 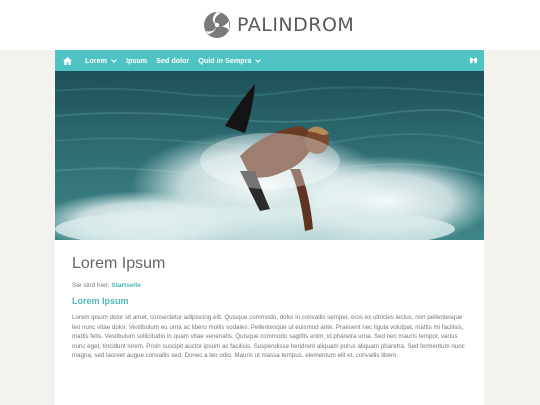 What do you see at coordinates (91, 285) in the screenshot?
I see `breadcrumb-prefix: Sie sind hier:` at bounding box center [91, 285].